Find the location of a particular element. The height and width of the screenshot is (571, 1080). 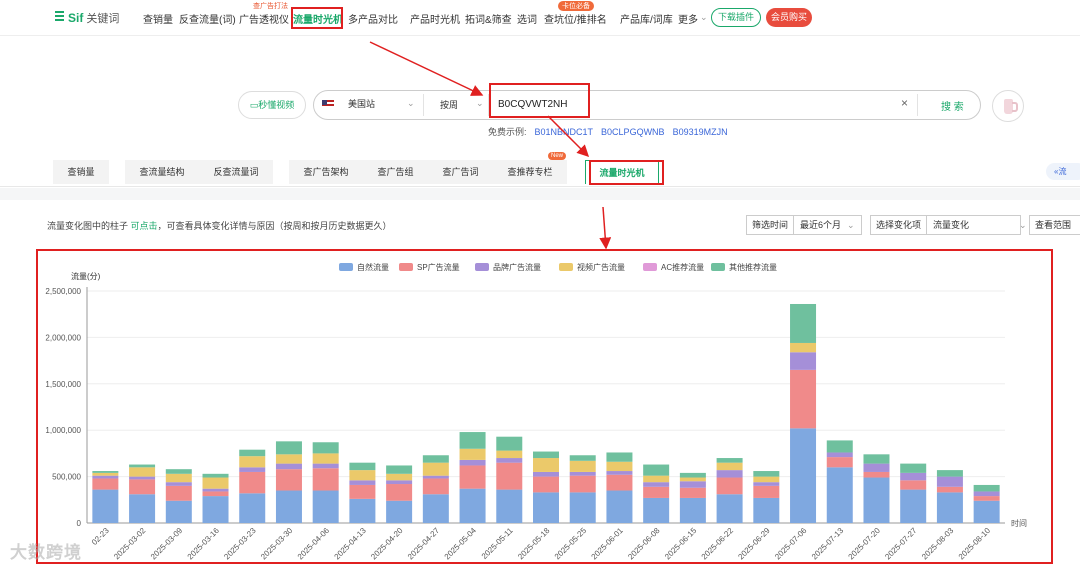

watermark: 大数跨境 is located at coordinates (46, 550).